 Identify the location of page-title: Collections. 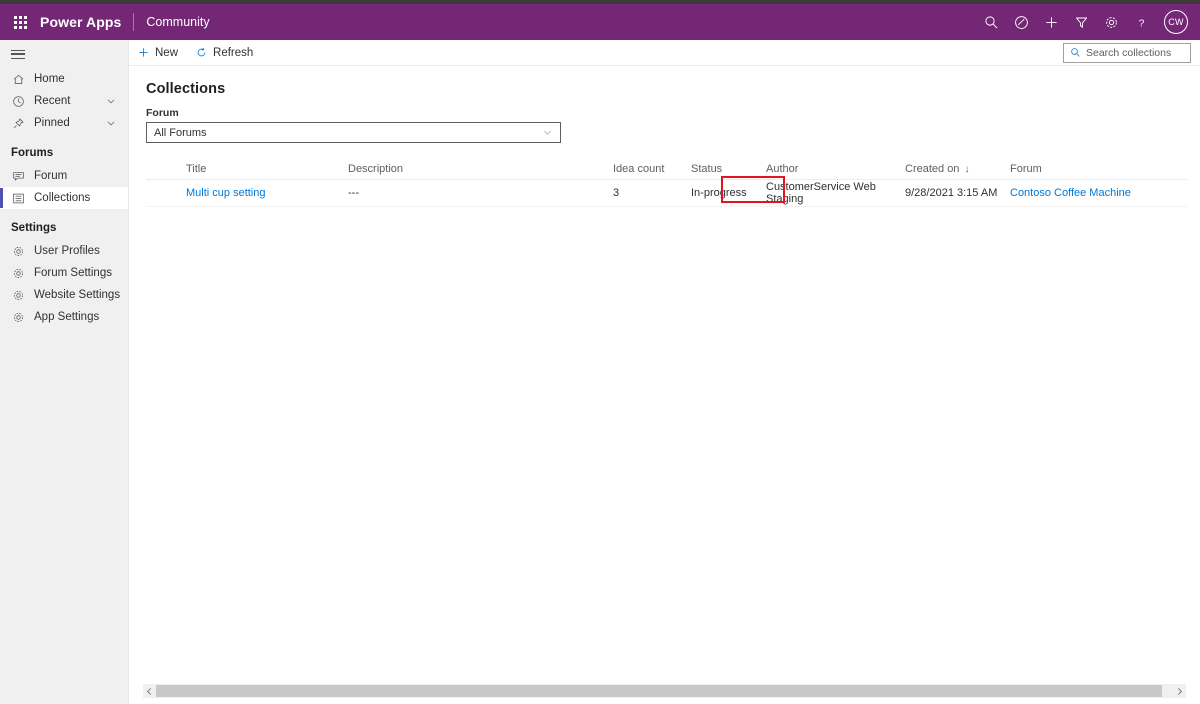
(186, 89).